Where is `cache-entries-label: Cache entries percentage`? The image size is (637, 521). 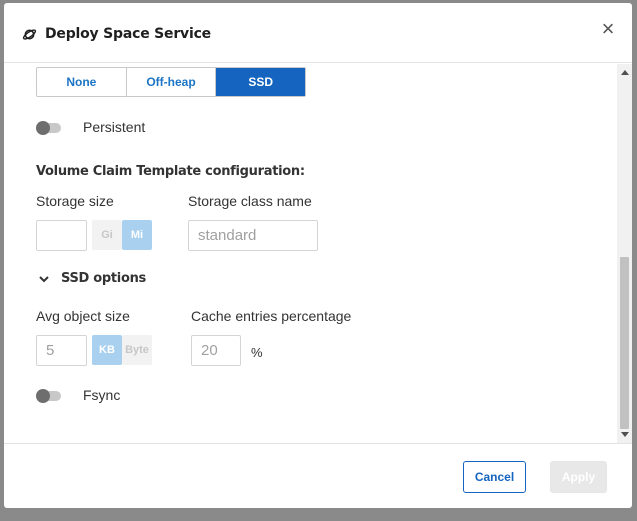
cache-entries-label: Cache entries percentage is located at coordinates (271, 316).